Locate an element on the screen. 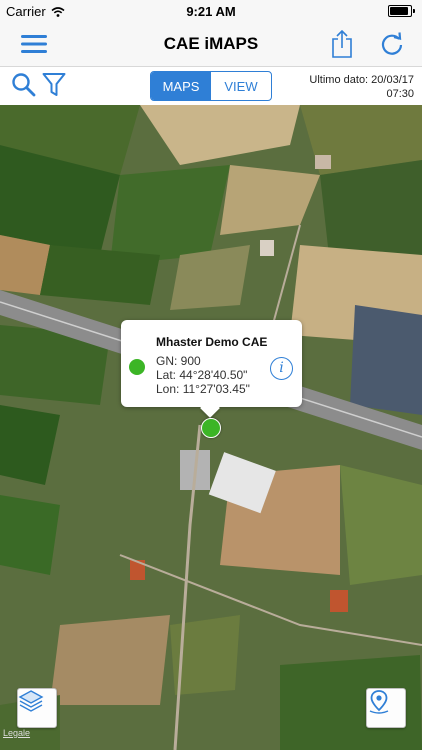 Image resolution: width=422 pixels, height=750 pixels. toolbar: MAPS VIEW Ultimo dato: 20/03/17 07:30 is located at coordinates (211, 86).